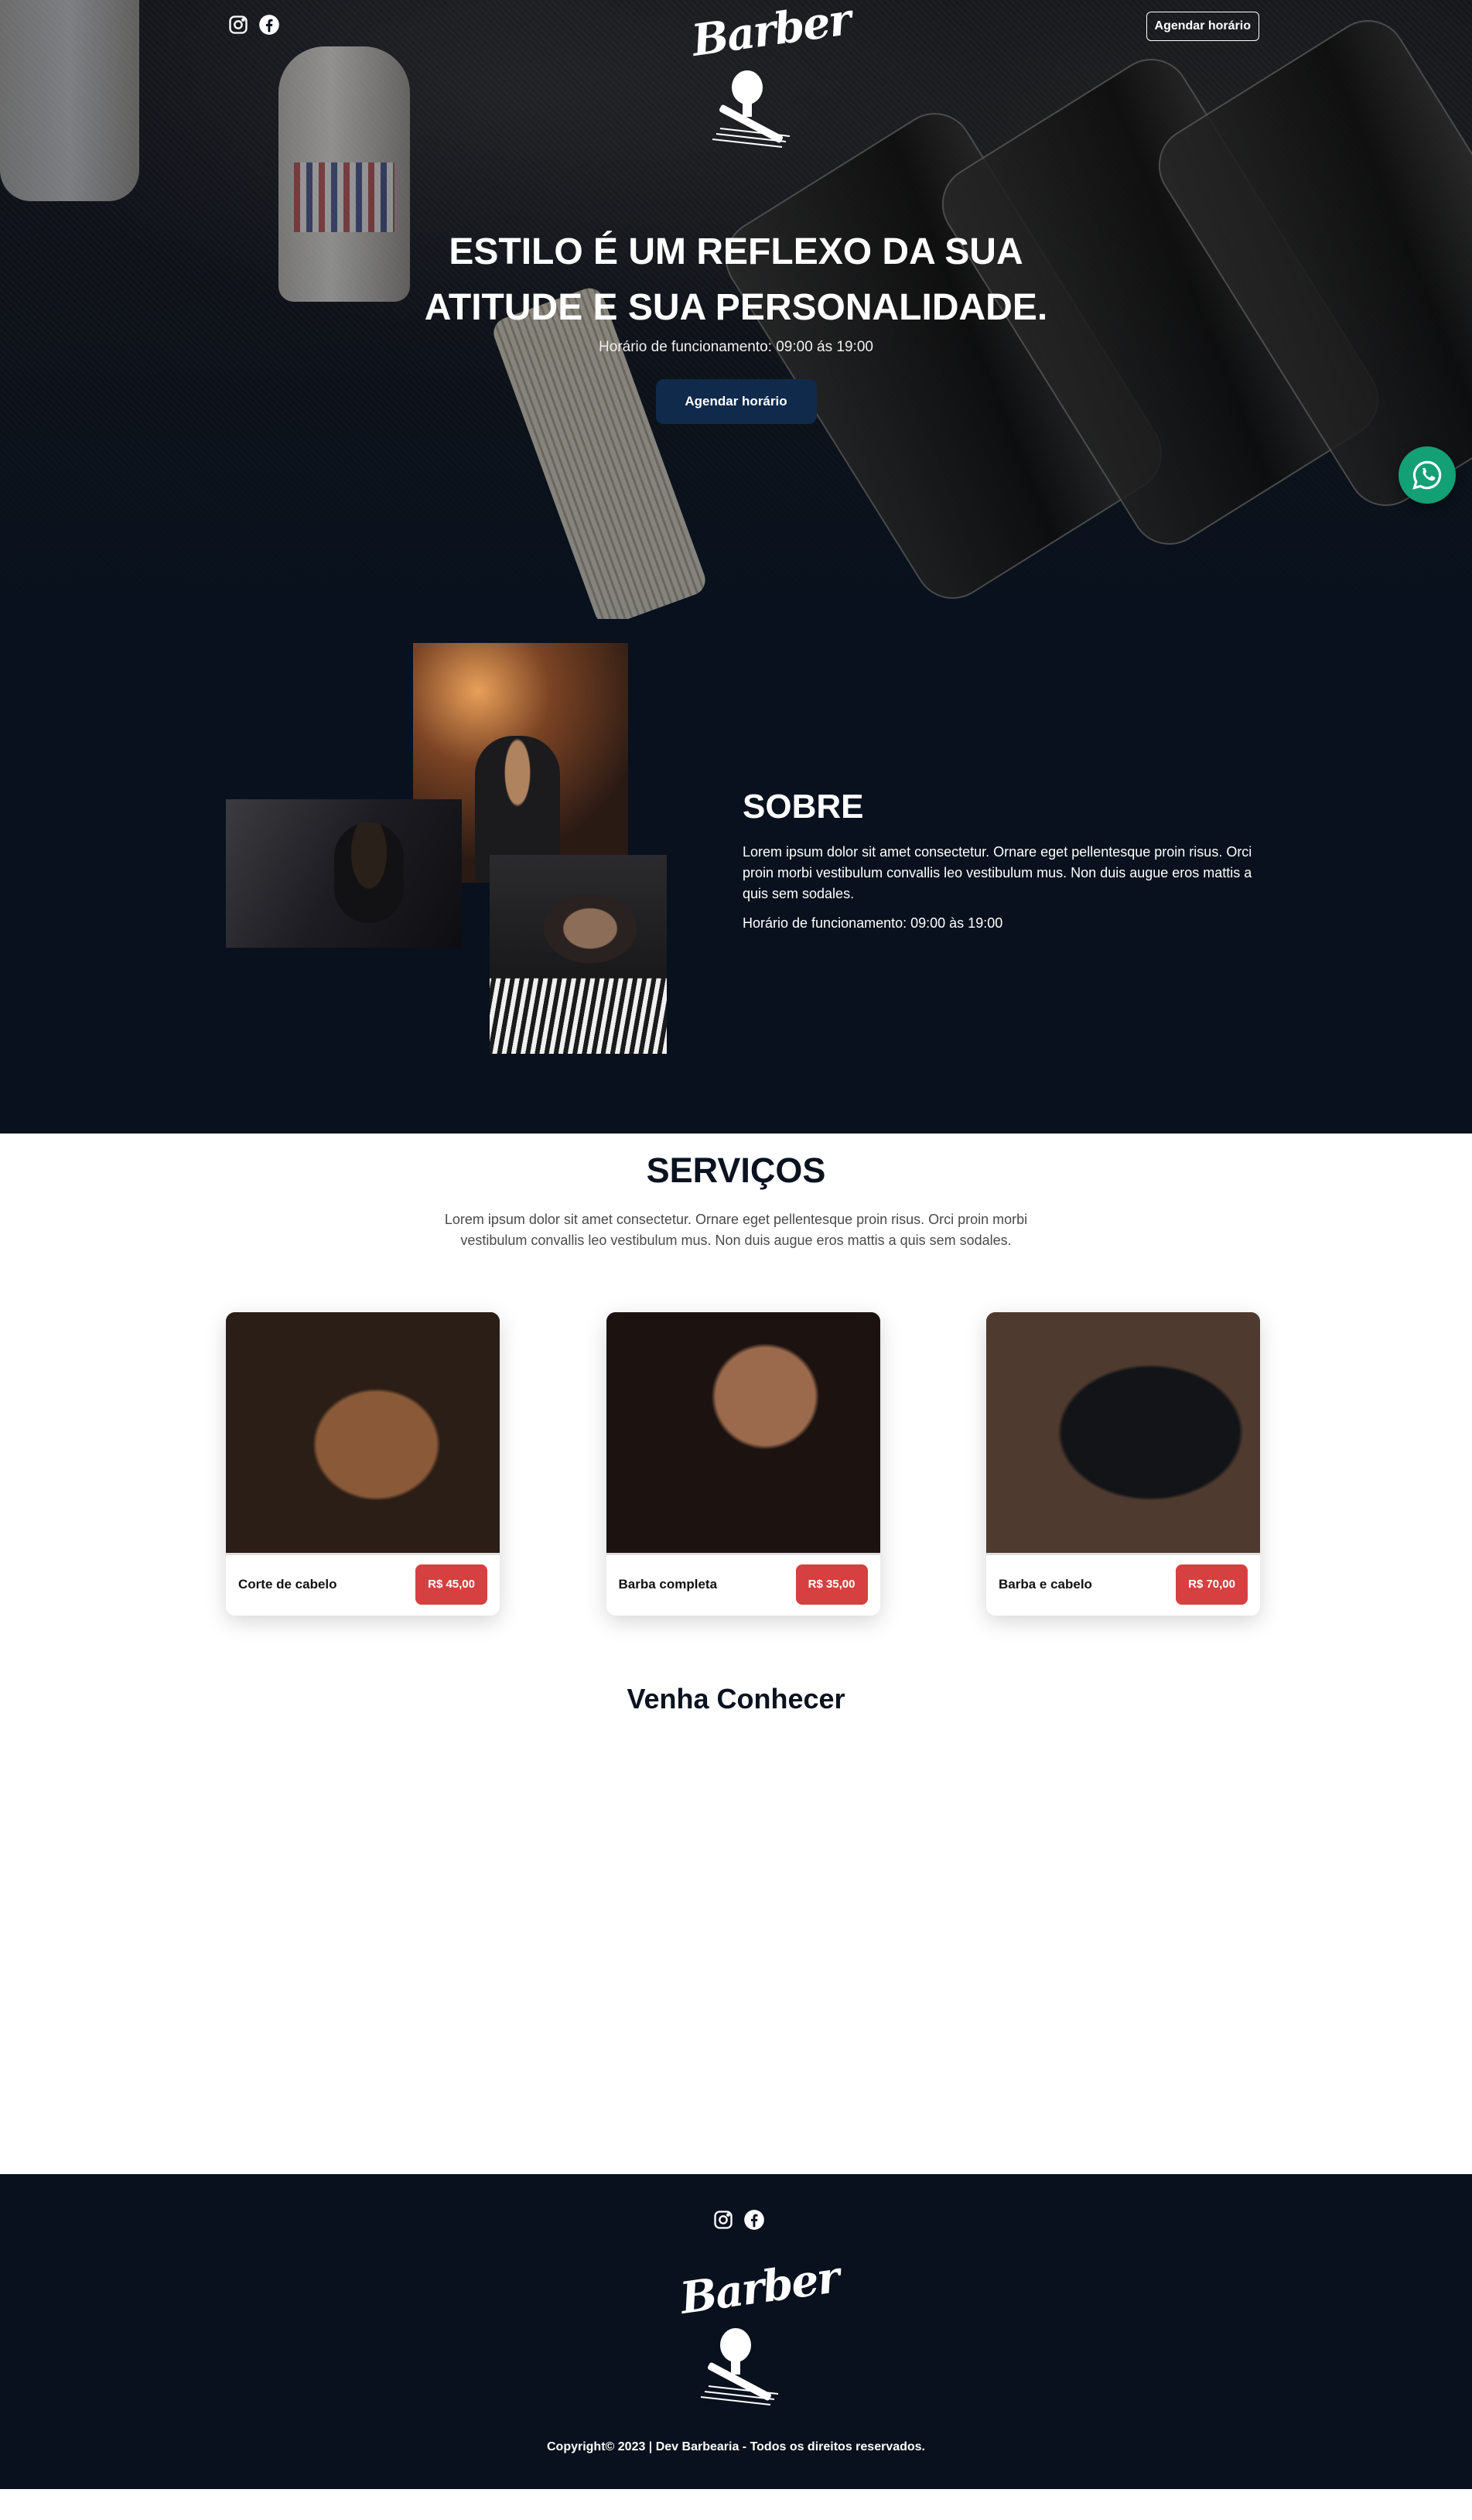 The image size is (1472, 2520). Describe the element at coordinates (1123, 1433) in the screenshot. I see `service-image-beard-and-hair` at that location.